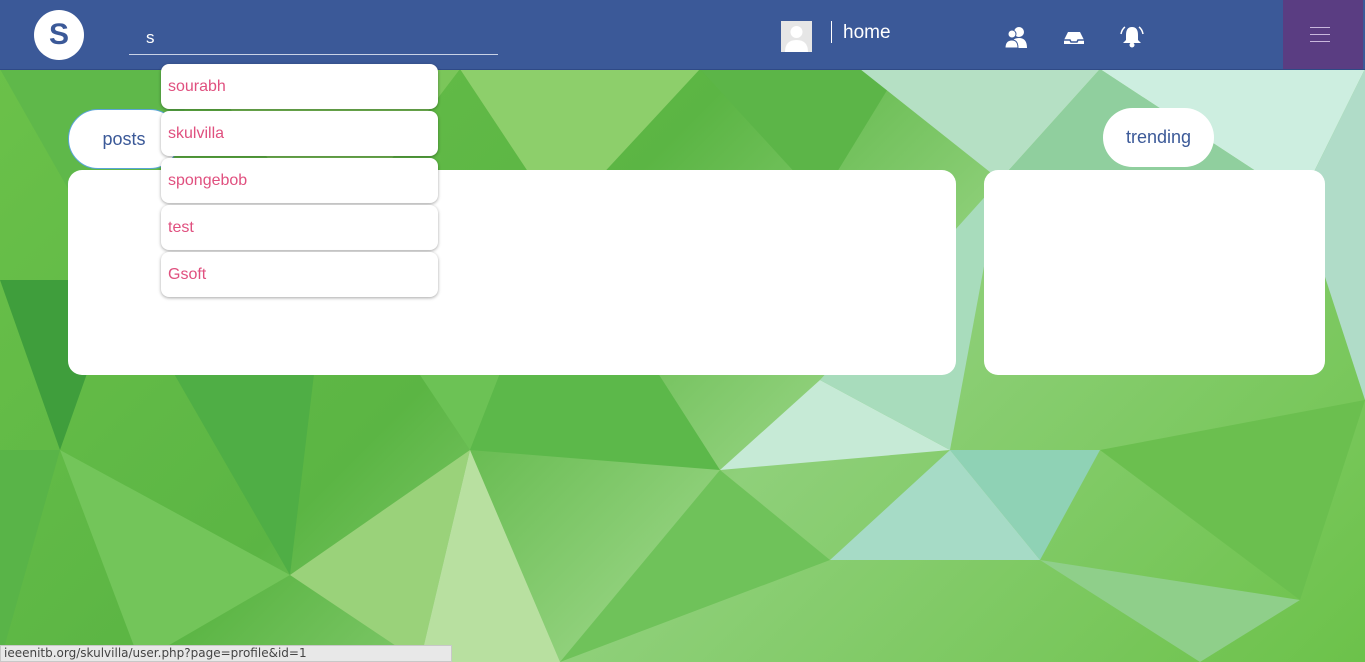 The height and width of the screenshot is (662, 1365). I want to click on suggestion-item: Gsoft, so click(299, 274).